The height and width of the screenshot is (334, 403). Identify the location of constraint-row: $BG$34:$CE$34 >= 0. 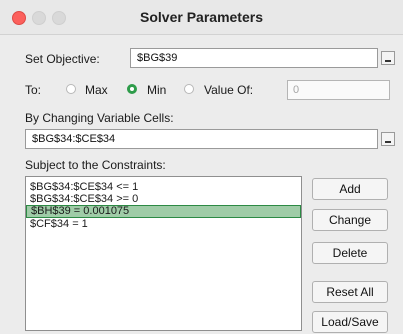
(163, 199).